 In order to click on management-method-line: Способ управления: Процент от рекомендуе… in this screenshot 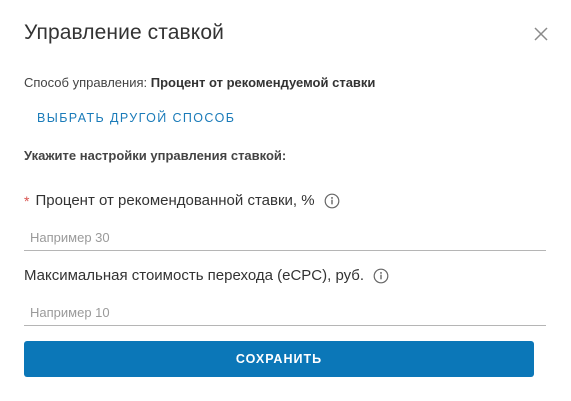, I will do `click(199, 82)`.